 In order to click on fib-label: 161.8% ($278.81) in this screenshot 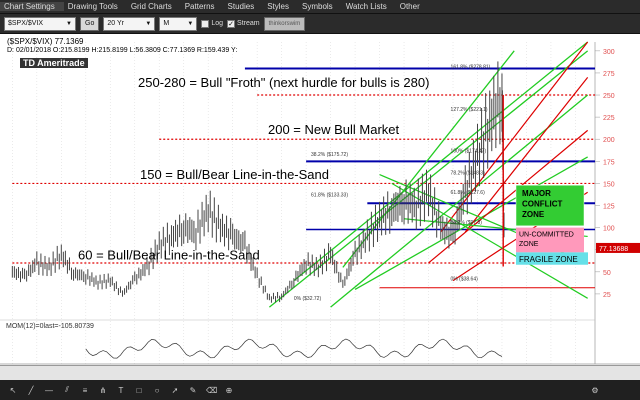, I will do `click(471, 68)`.